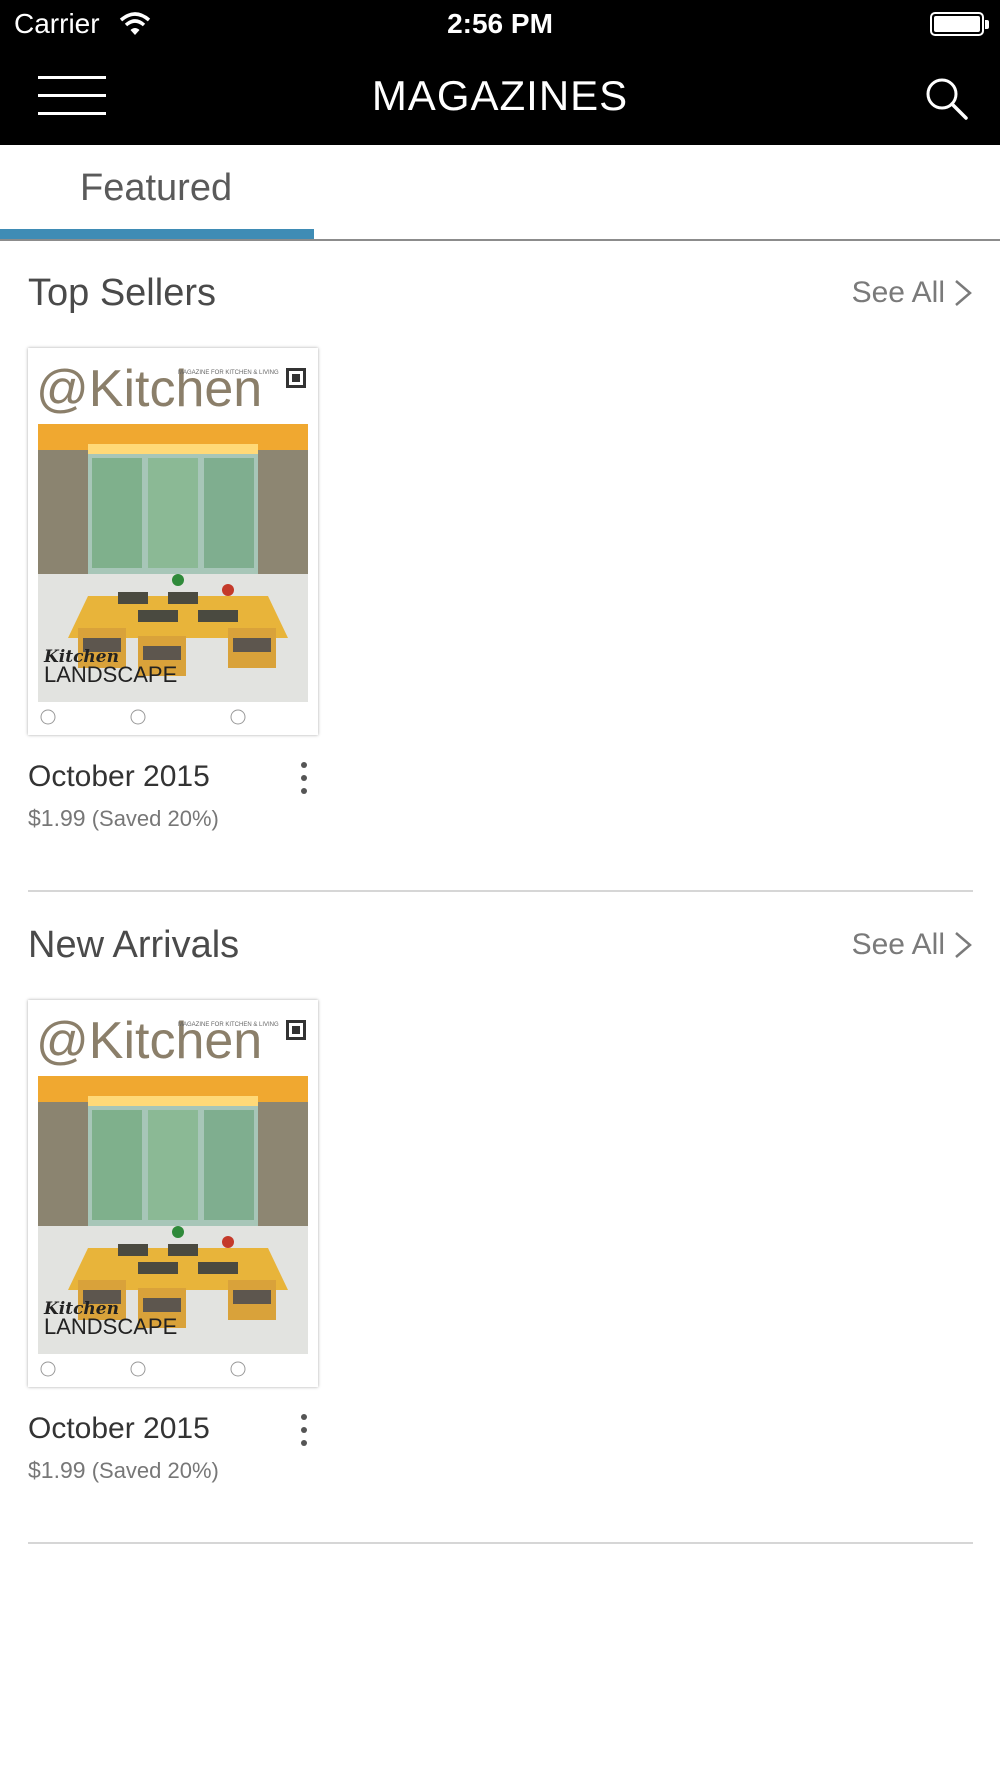 The width and height of the screenshot is (1000, 1778). I want to click on clock: 2:56 PM, so click(500, 23).